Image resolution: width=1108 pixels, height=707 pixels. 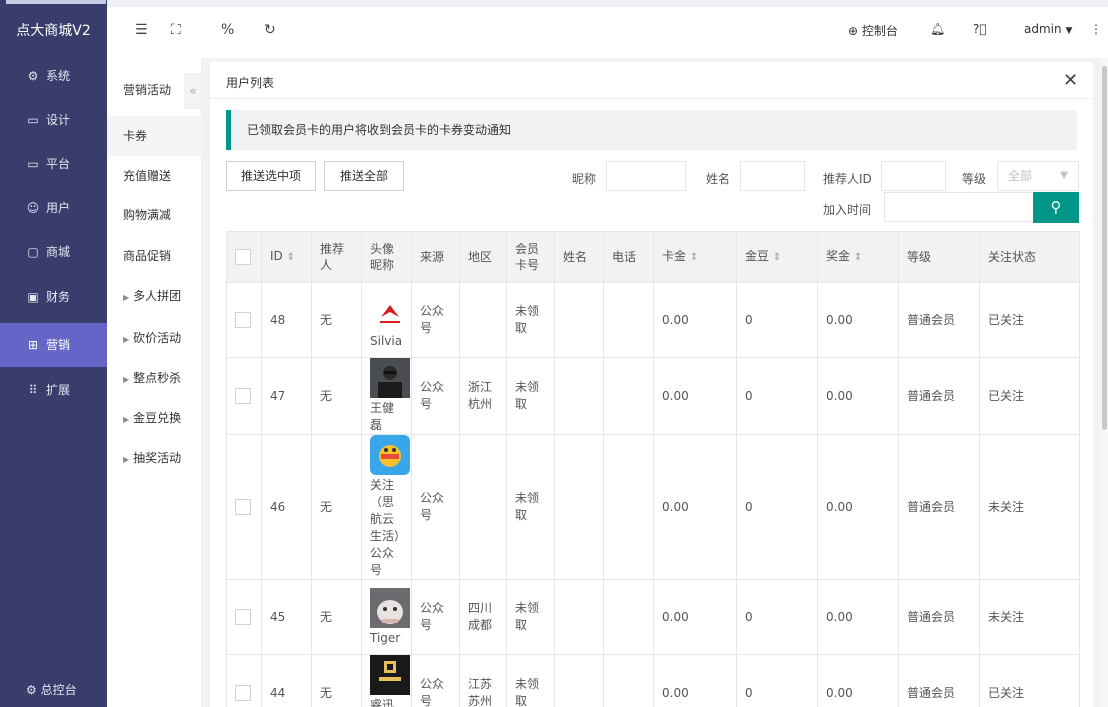 I want to click on cell-level: 普通会员, so click(x=939, y=680).